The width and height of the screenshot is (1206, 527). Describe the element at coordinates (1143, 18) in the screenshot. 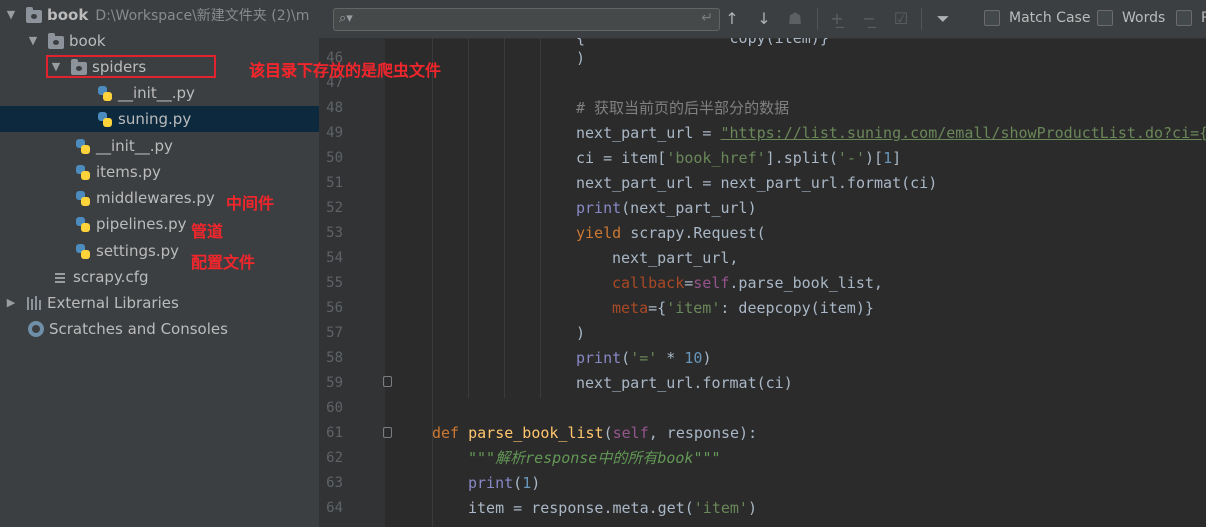

I see `words-label: Words` at that location.